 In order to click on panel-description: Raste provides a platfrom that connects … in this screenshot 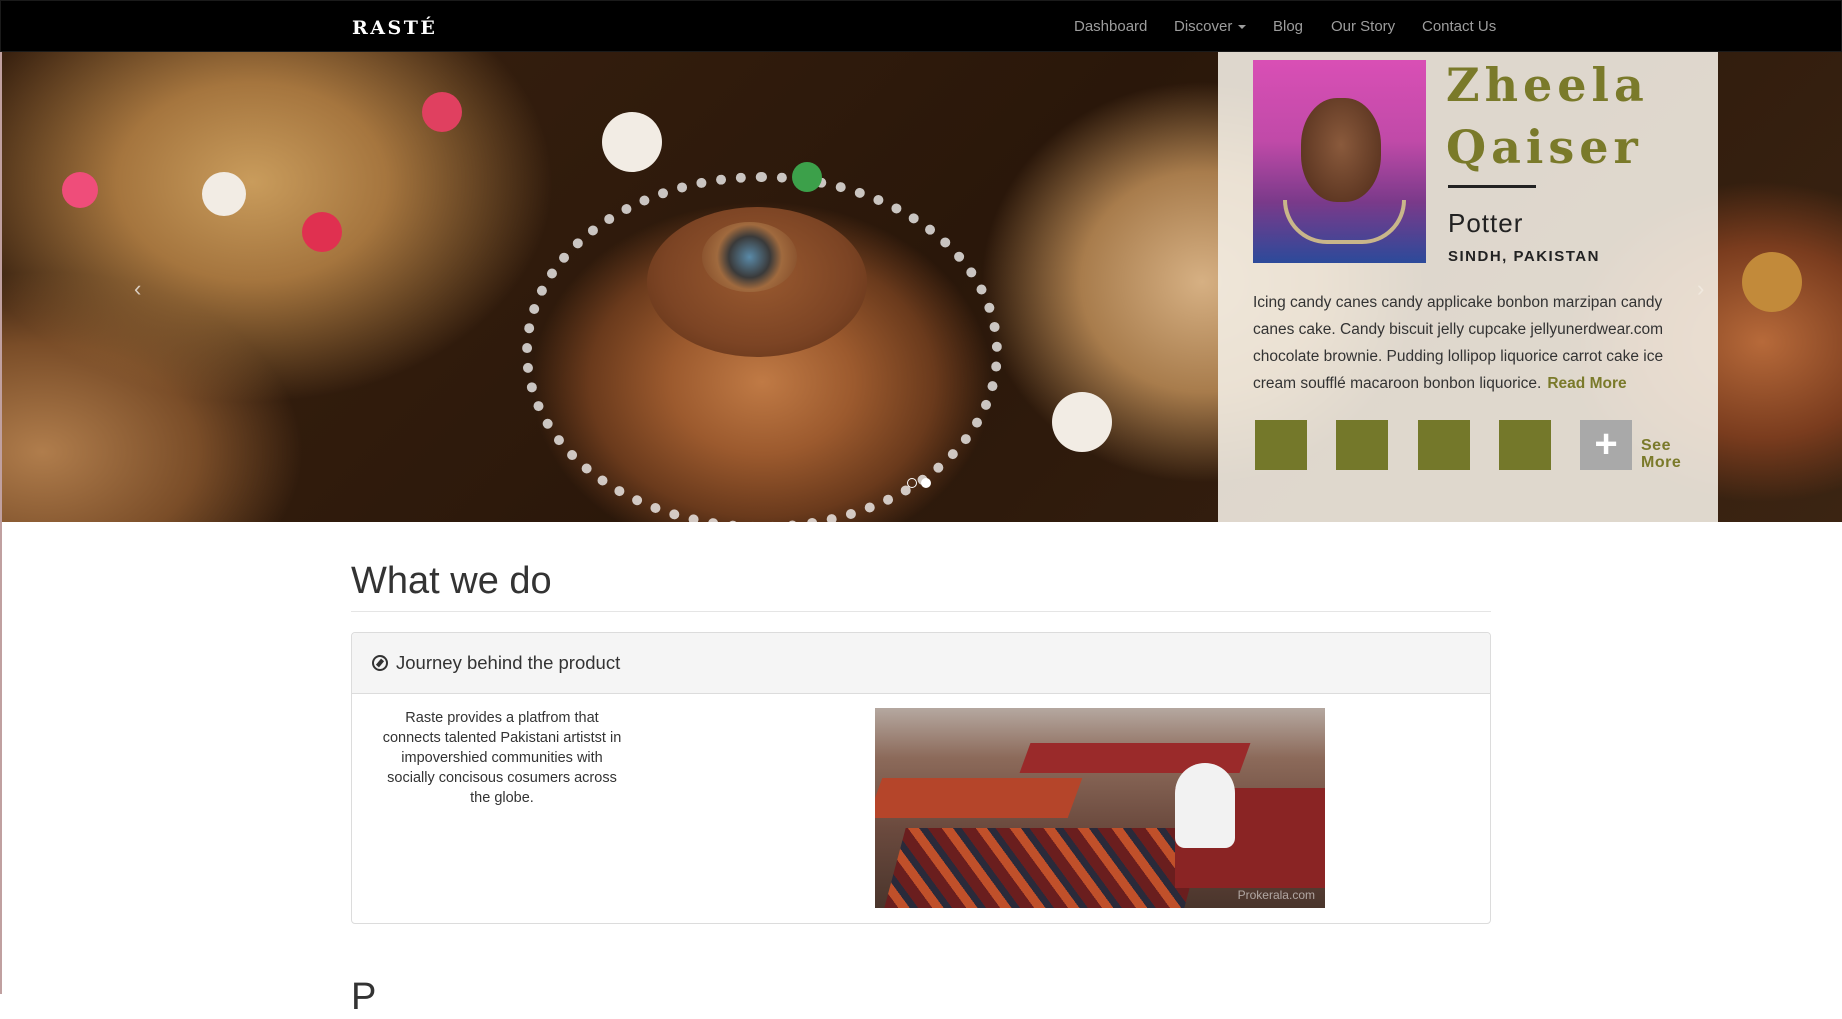, I will do `click(502, 758)`.